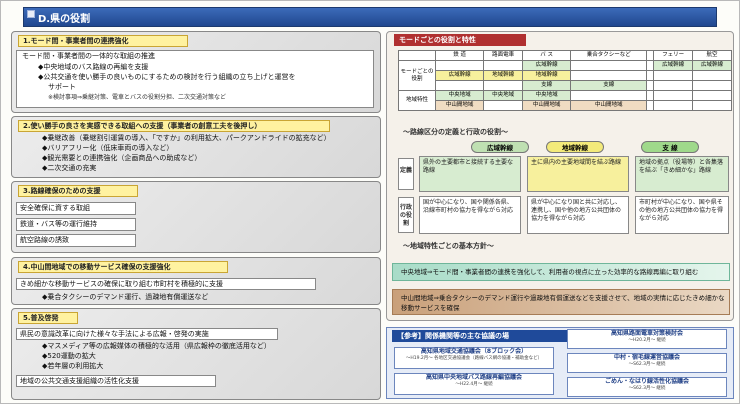 The height and width of the screenshot is (404, 740). Describe the element at coordinates (76, 224) in the screenshot. I see `section-3-item-2: 鉄道・バス等の運行維持` at that location.